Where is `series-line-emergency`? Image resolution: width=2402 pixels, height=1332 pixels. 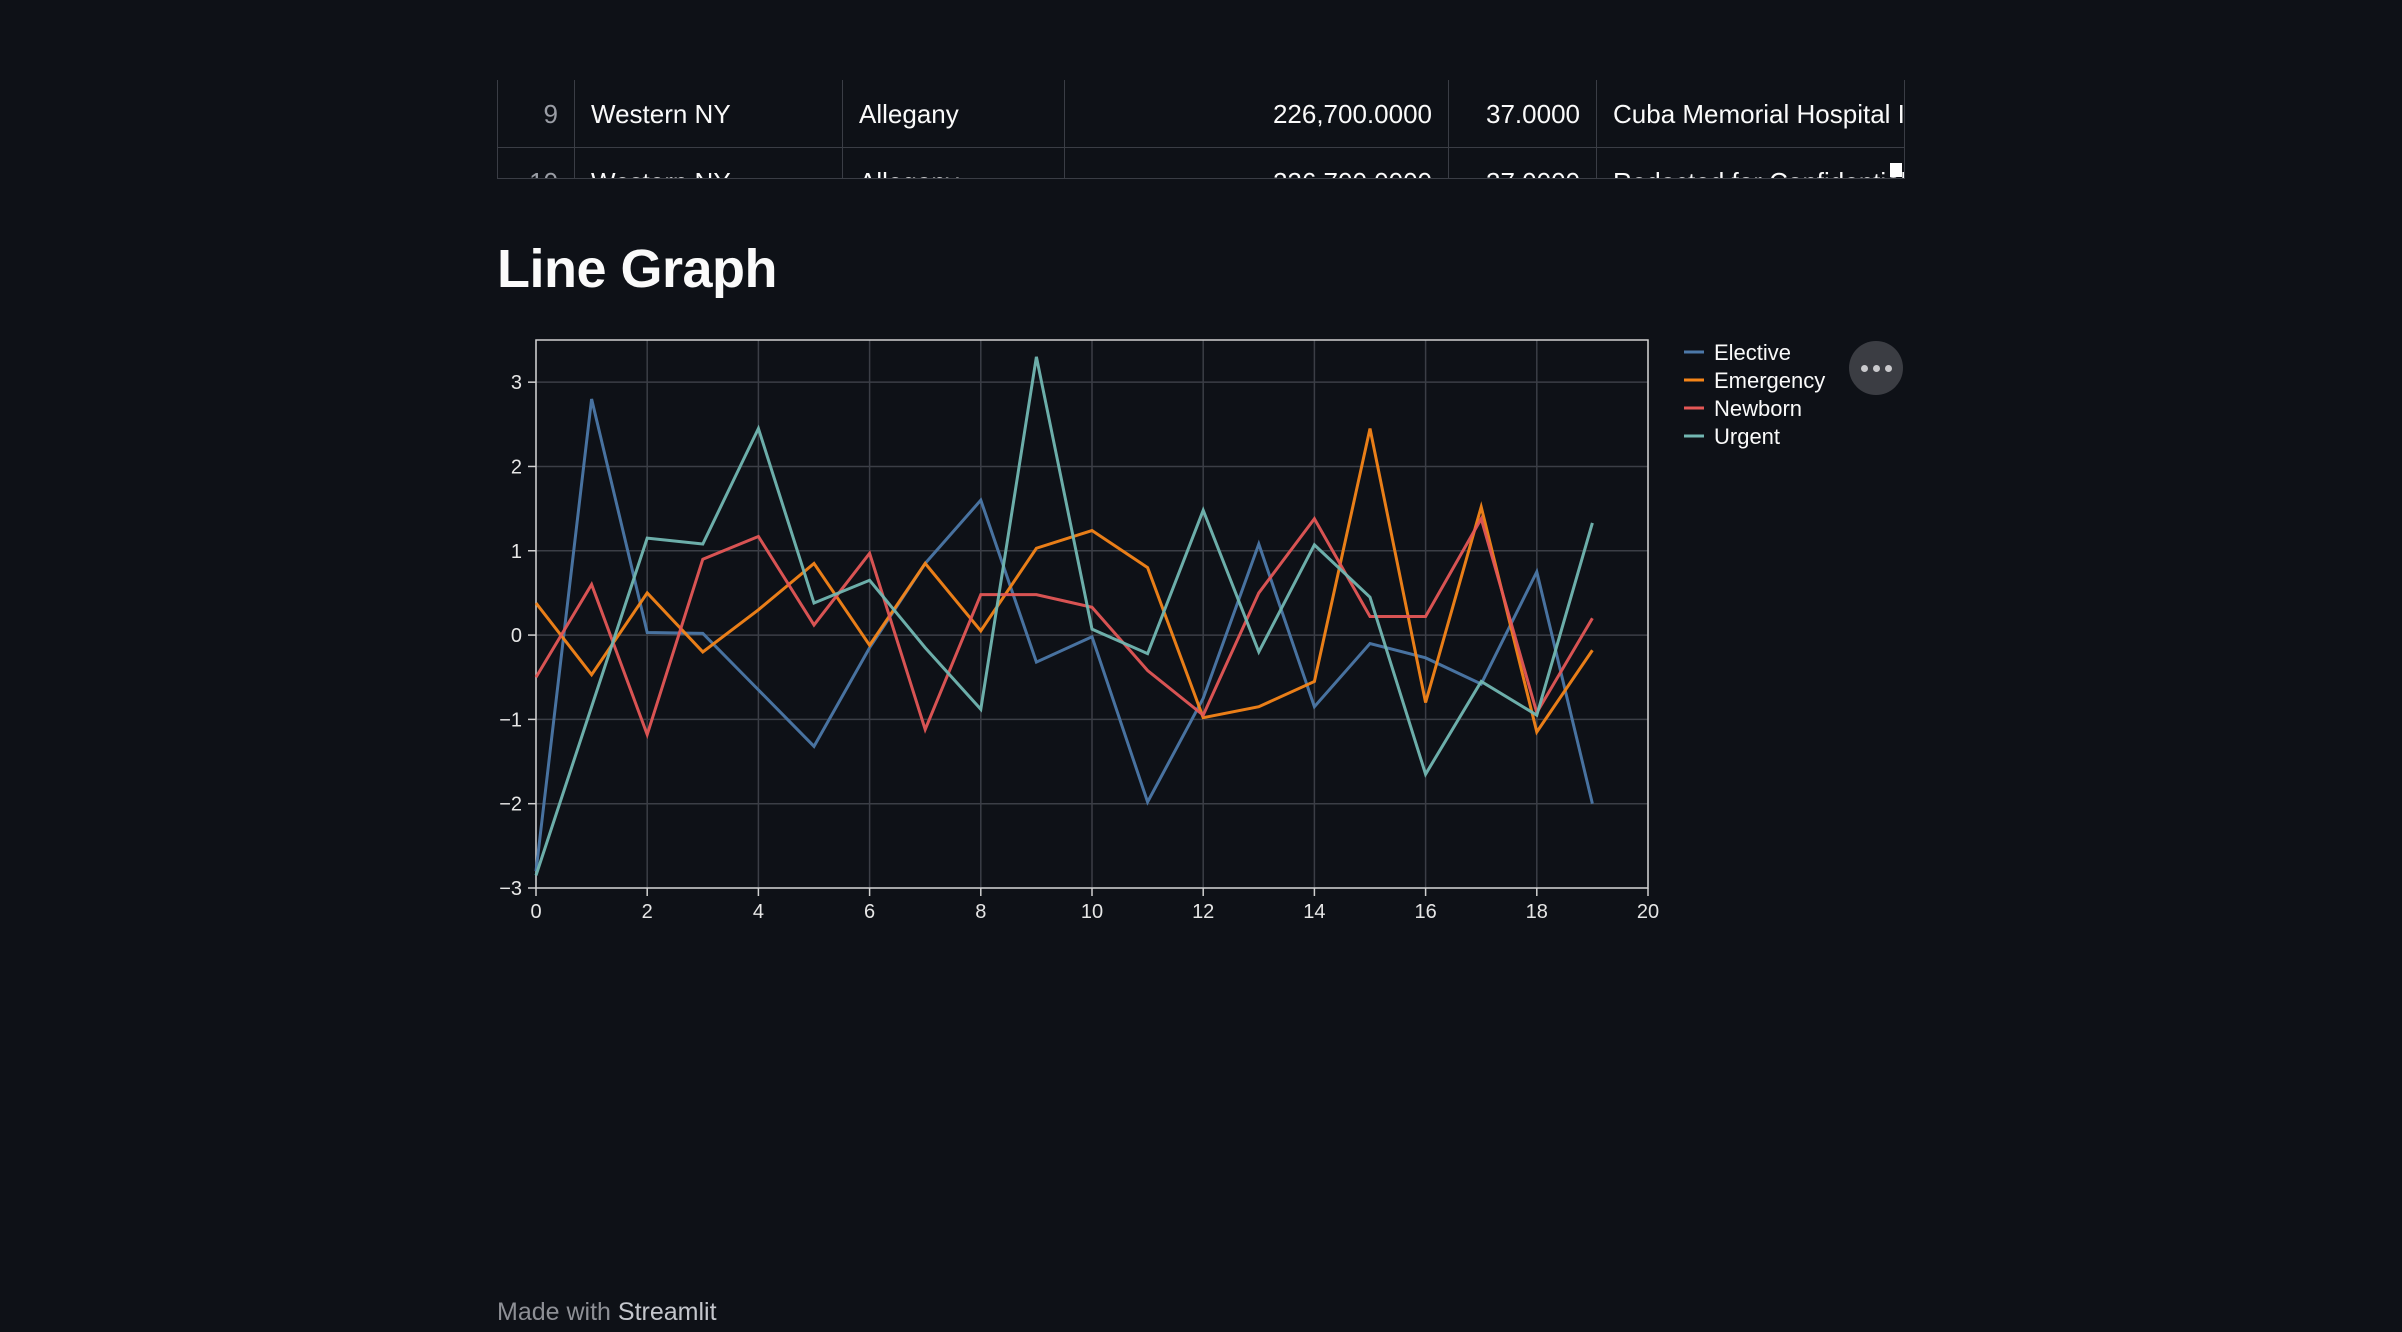 series-line-emergency is located at coordinates (1064, 582).